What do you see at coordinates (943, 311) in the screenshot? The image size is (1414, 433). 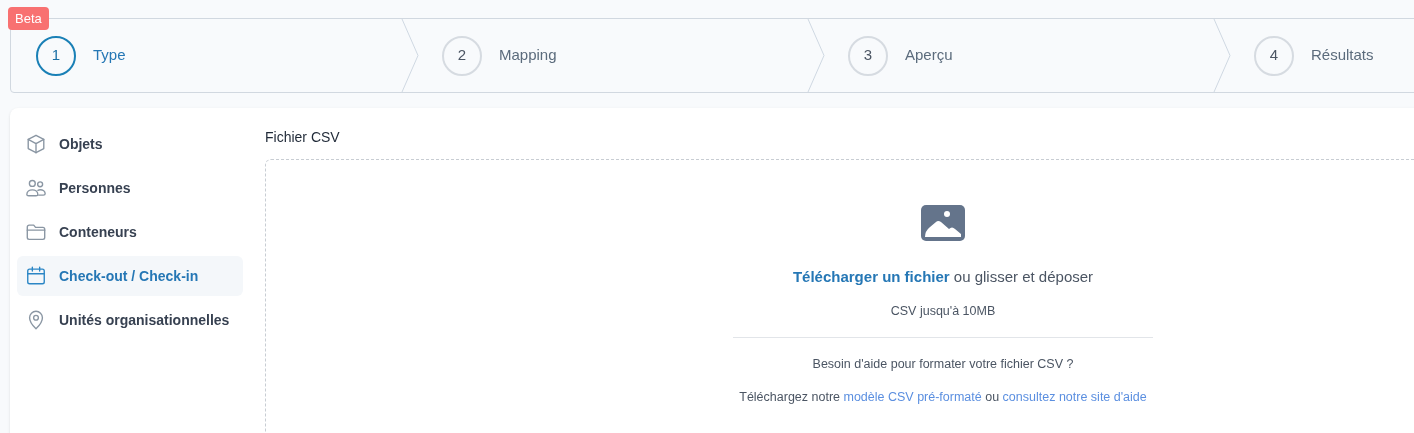 I see `file-hint: CSV jusqu'à 10MB` at bounding box center [943, 311].